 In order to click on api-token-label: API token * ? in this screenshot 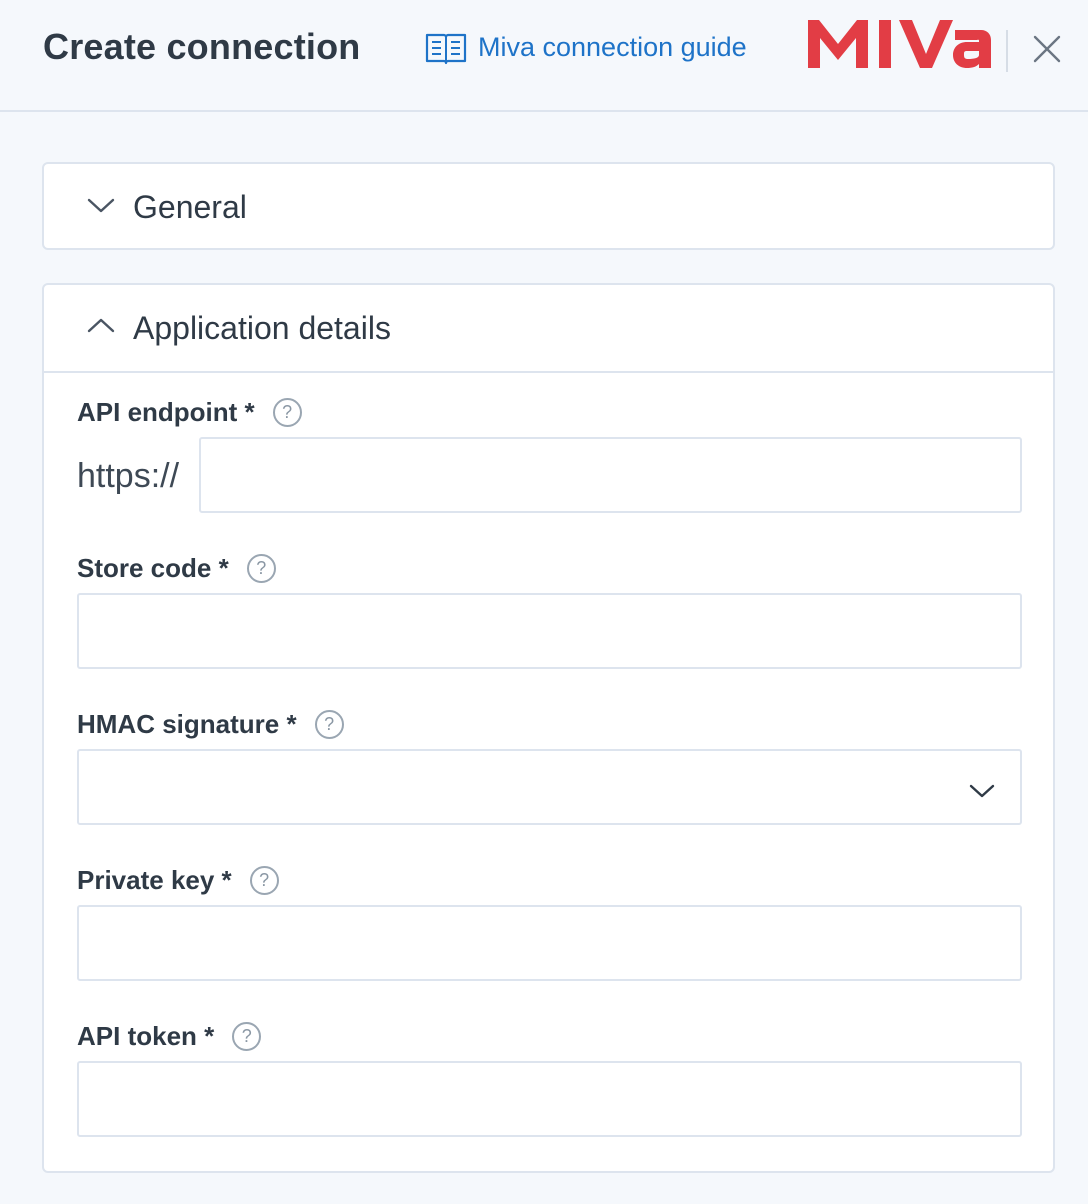, I will do `click(169, 1036)`.